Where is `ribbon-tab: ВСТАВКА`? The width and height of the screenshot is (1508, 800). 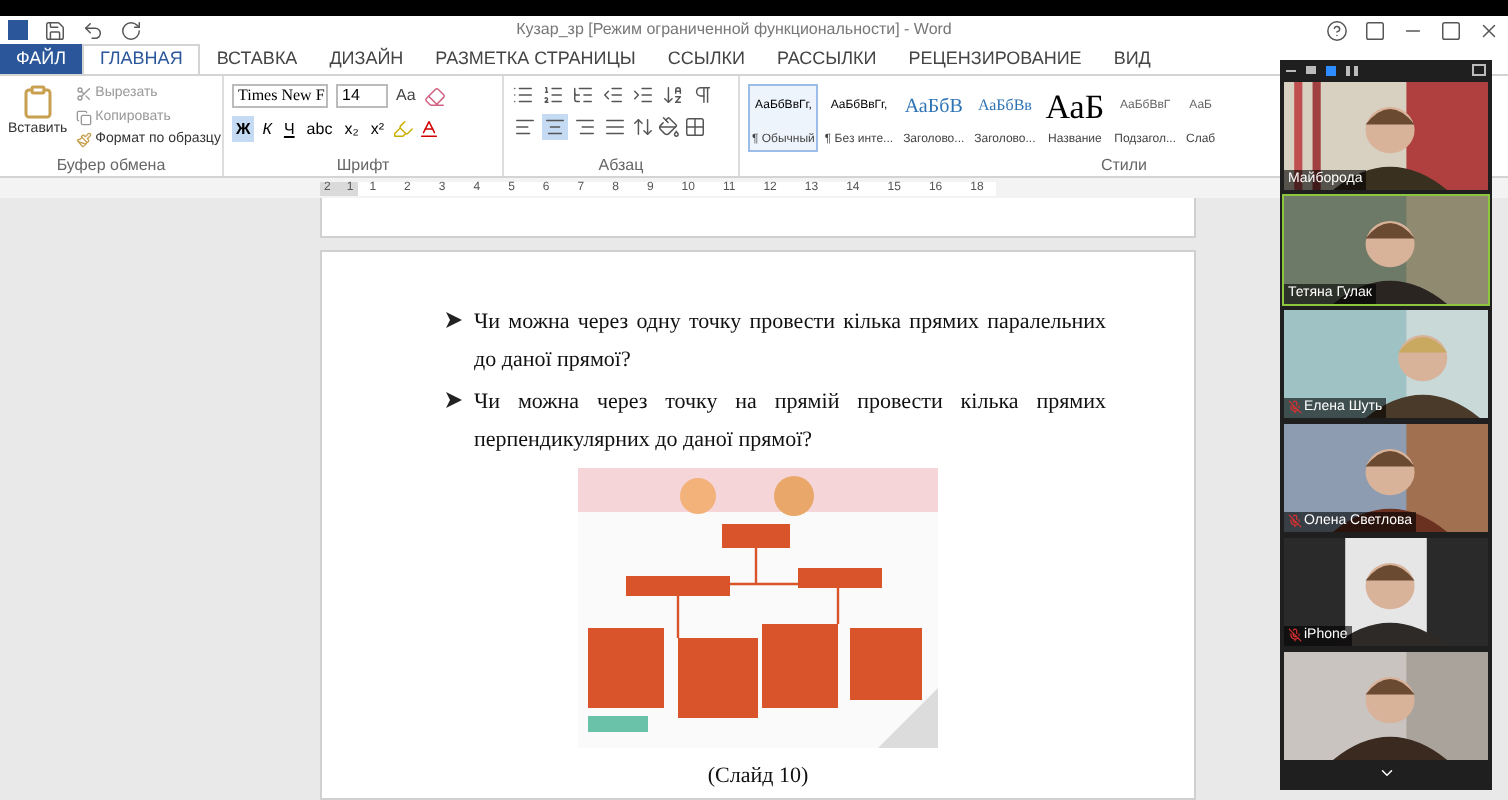 ribbon-tab: ВСТАВКА is located at coordinates (257, 59).